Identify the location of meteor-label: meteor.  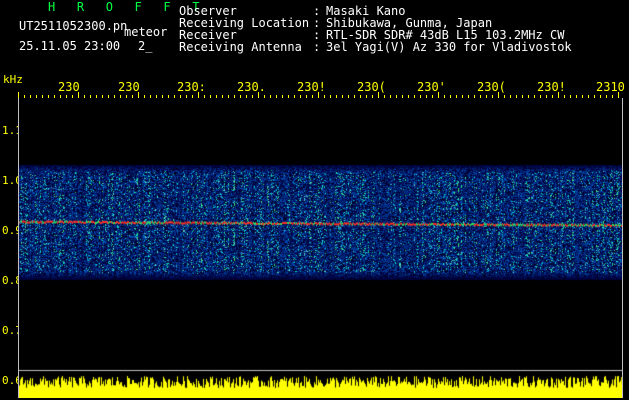
(146, 32).